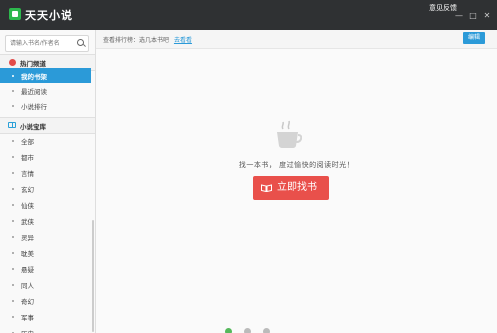  Describe the element at coordinates (474, 38) in the screenshot. I see `edit-button: 编辑` at that location.